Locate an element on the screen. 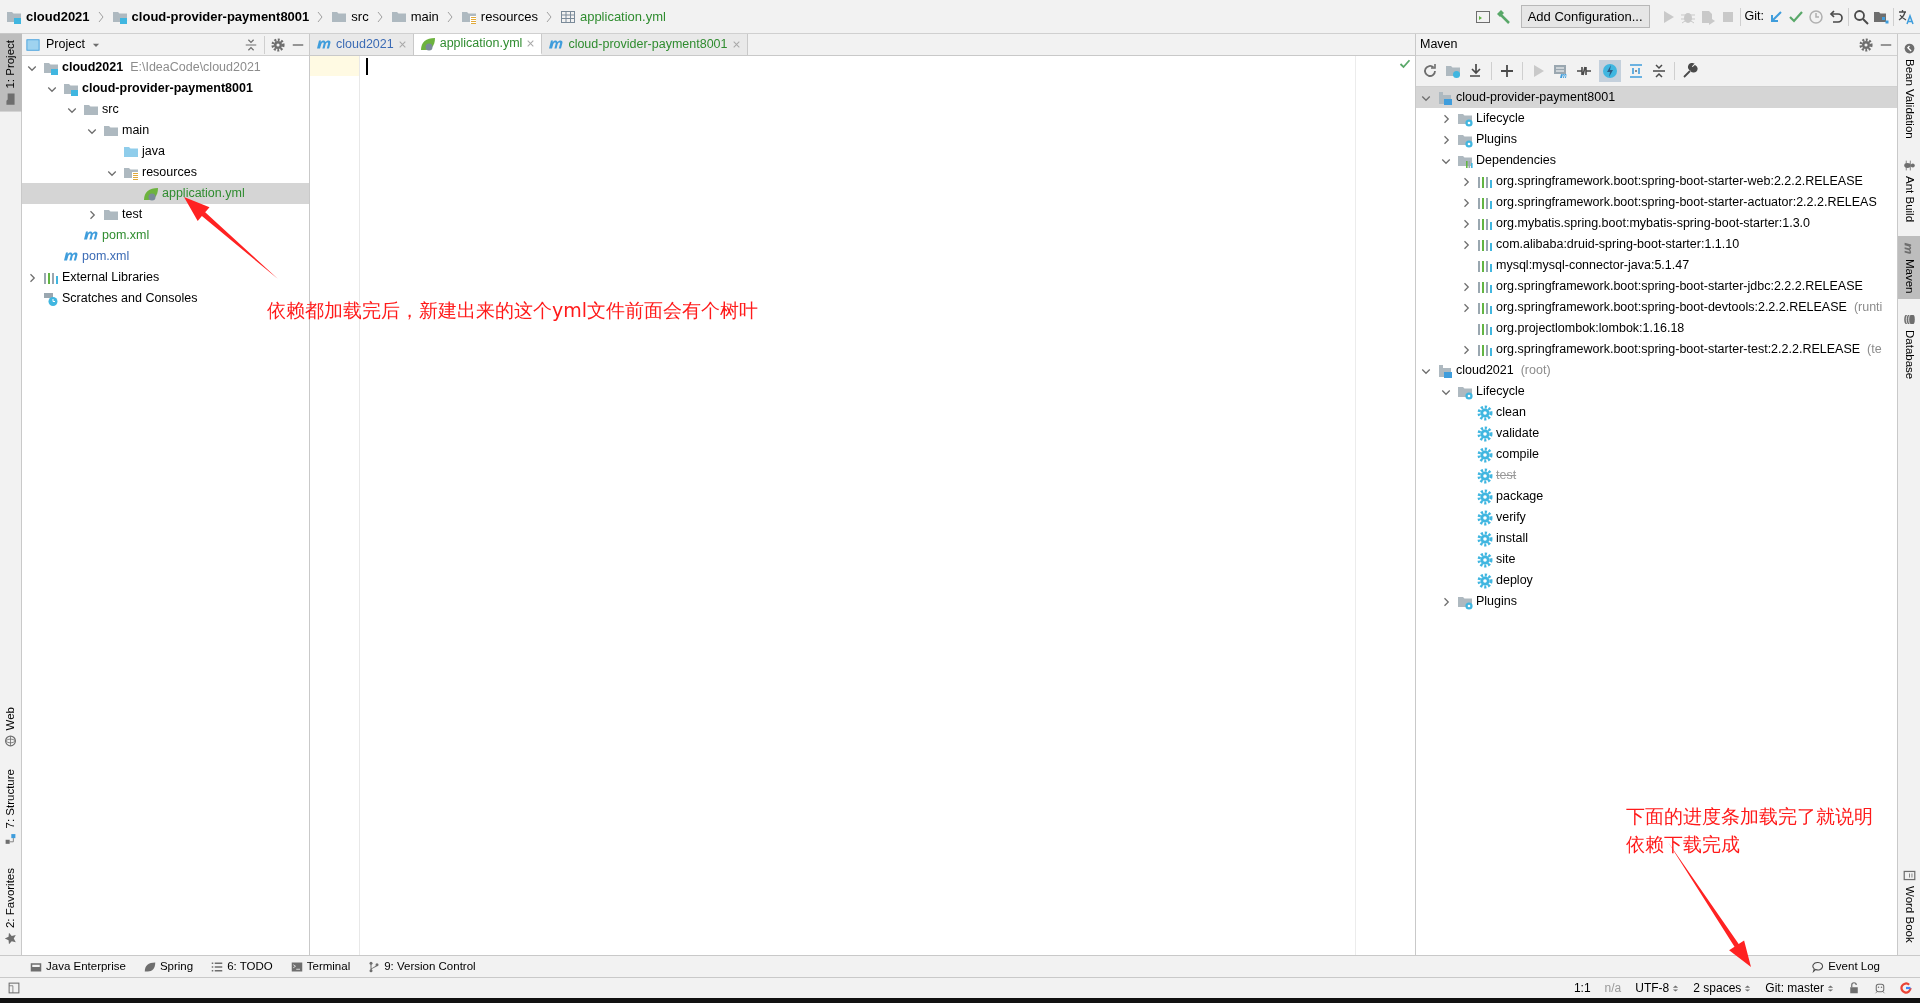 The height and width of the screenshot is (1003, 1920). undo-icon is located at coordinates (1836, 16).